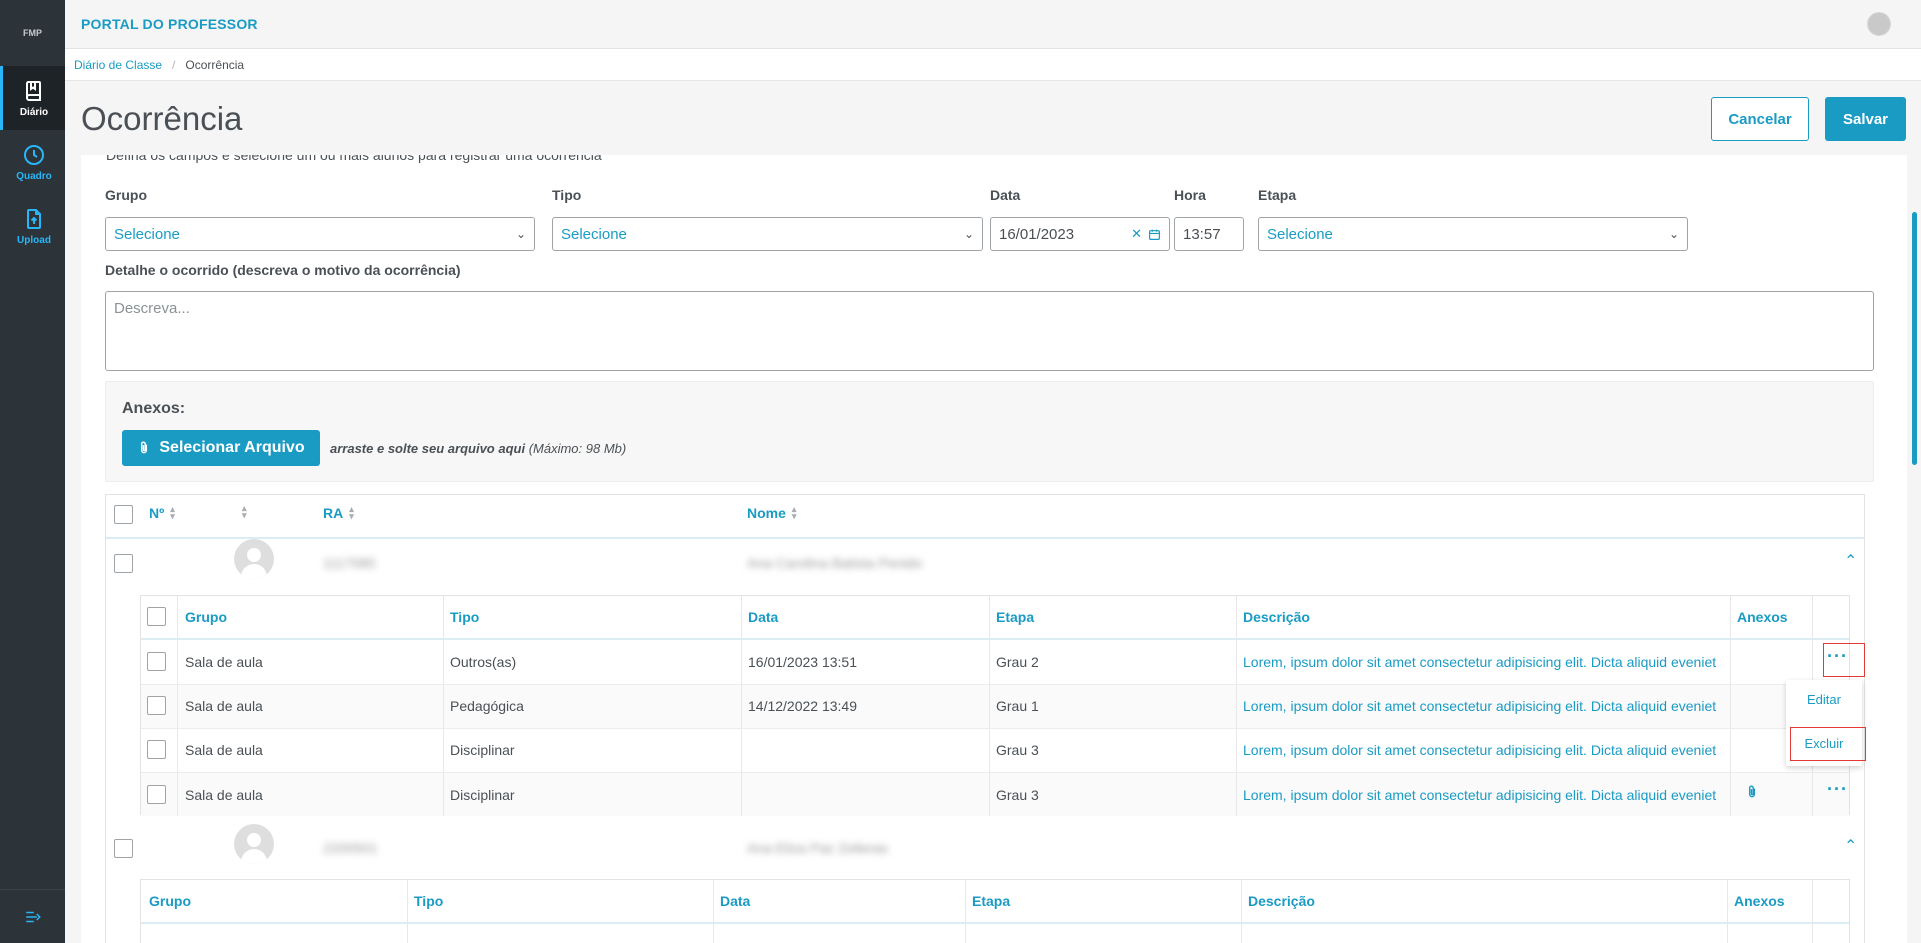 The width and height of the screenshot is (1921, 943). Describe the element at coordinates (1914, 338) in the screenshot. I see `scrollbar-thumb` at that location.